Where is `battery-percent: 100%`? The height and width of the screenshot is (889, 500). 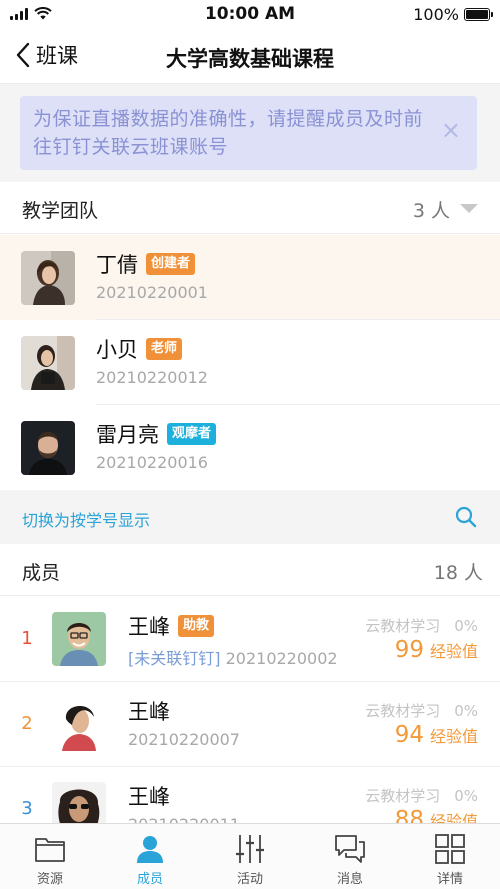
battery-percent: 100% is located at coordinates (436, 14).